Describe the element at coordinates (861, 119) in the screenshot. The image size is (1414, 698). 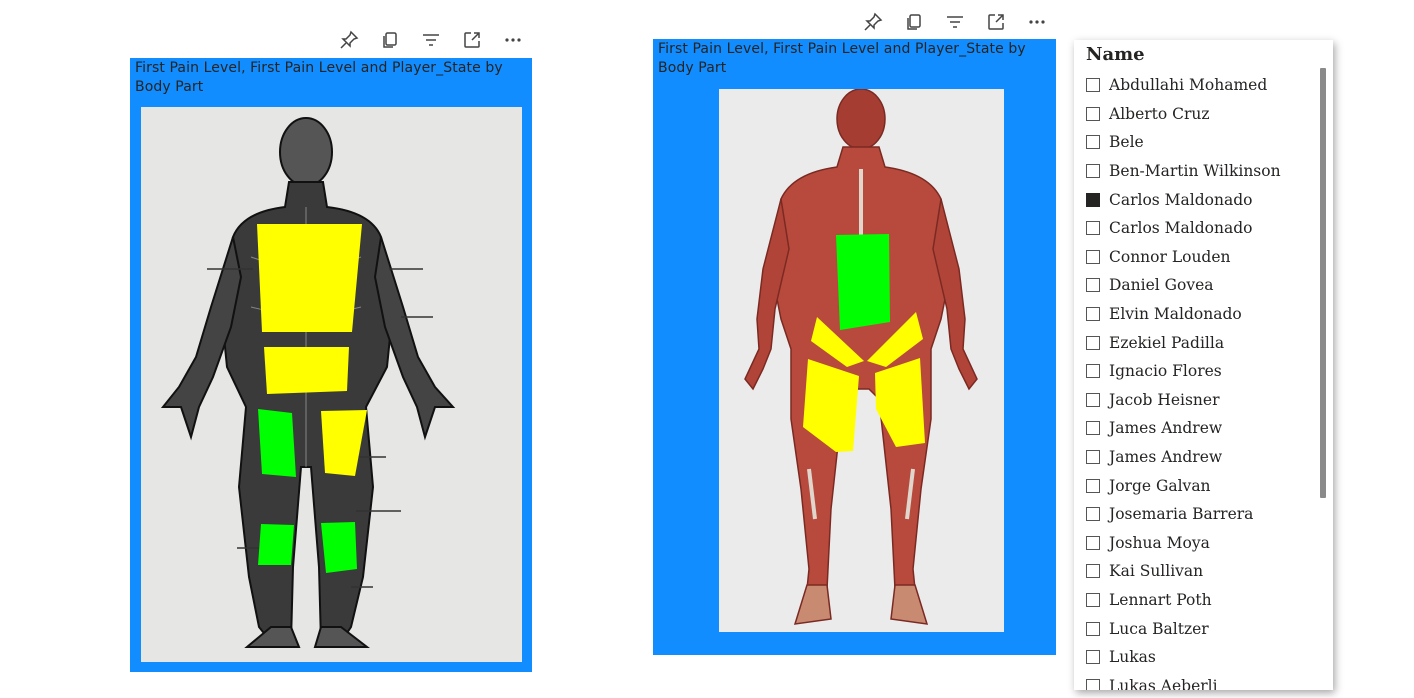
I see `head-shape` at that location.